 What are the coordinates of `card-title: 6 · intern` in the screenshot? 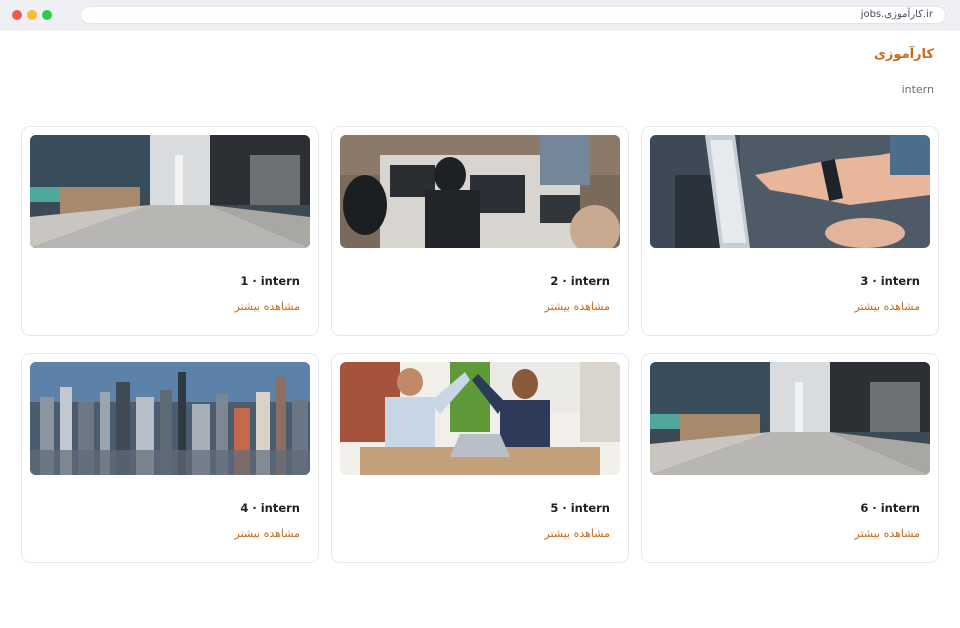 It's located at (890, 508).